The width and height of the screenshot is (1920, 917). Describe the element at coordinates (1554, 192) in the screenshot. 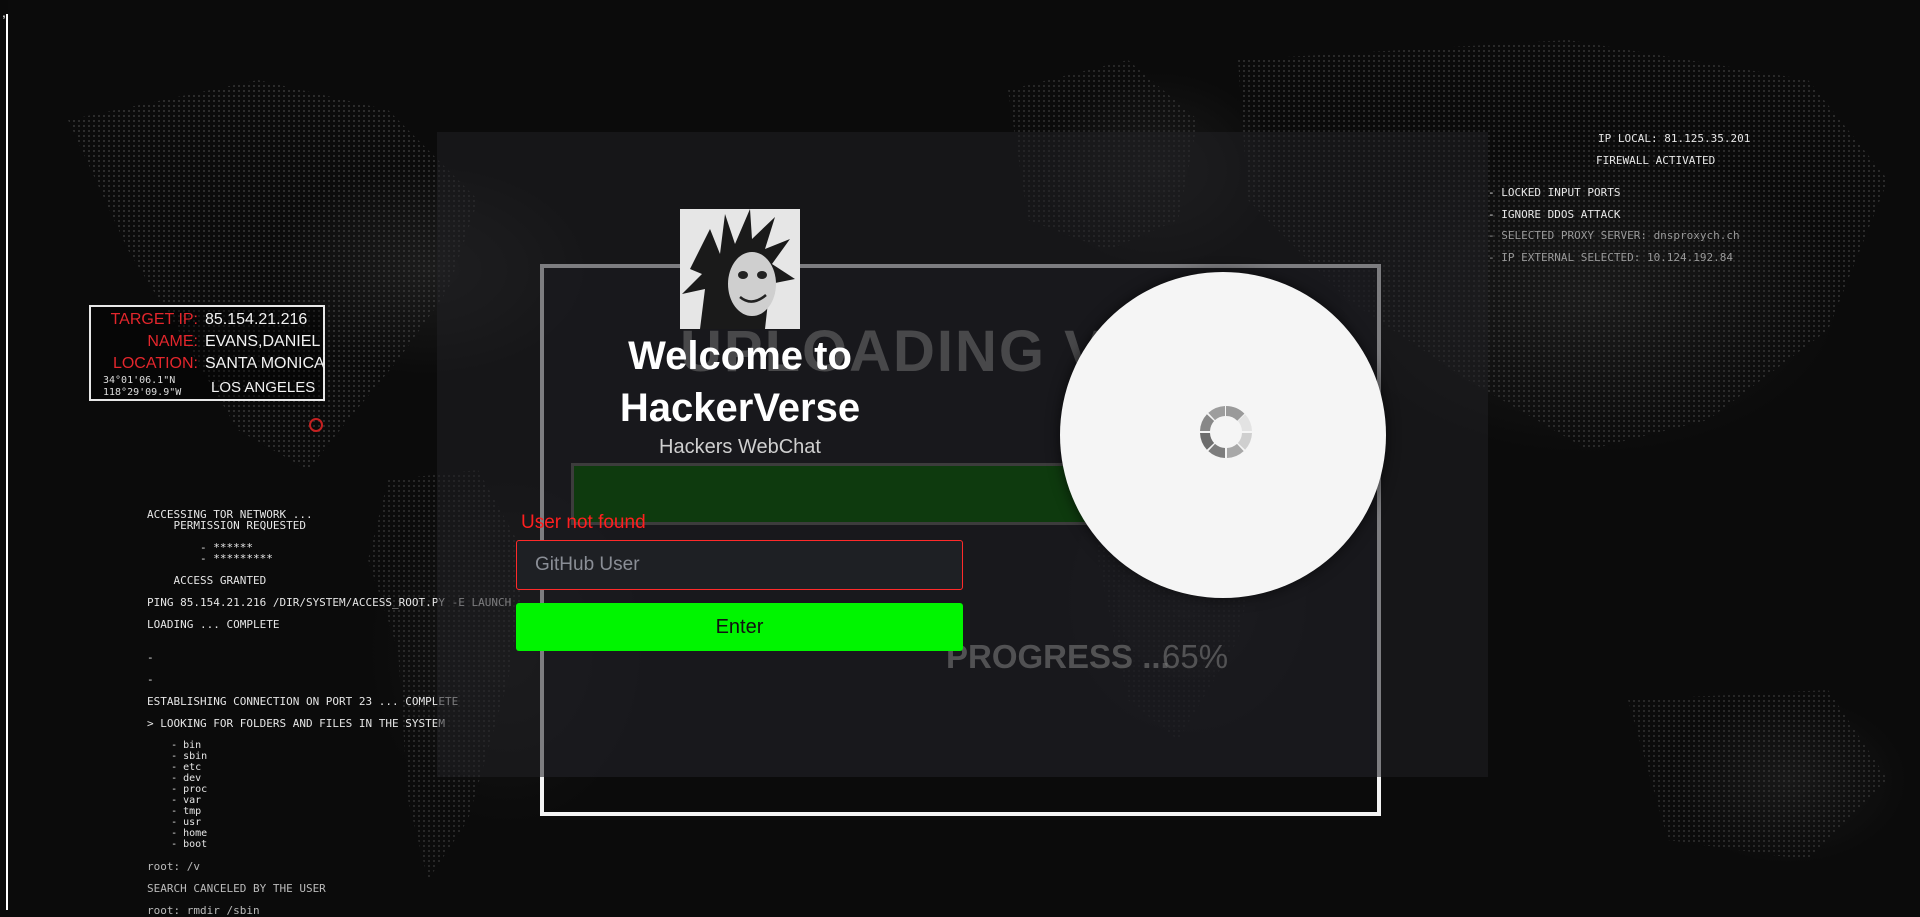

I see `net-info-item: - LOCKED INPUT PORTS` at that location.